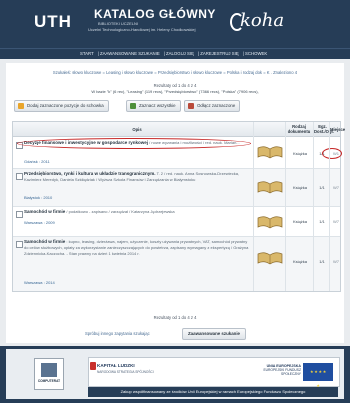  Describe the element at coordinates (117, 333) in the screenshot. I see `try-another-search-link: Spróbuj innego zapytania szukając` at that location.